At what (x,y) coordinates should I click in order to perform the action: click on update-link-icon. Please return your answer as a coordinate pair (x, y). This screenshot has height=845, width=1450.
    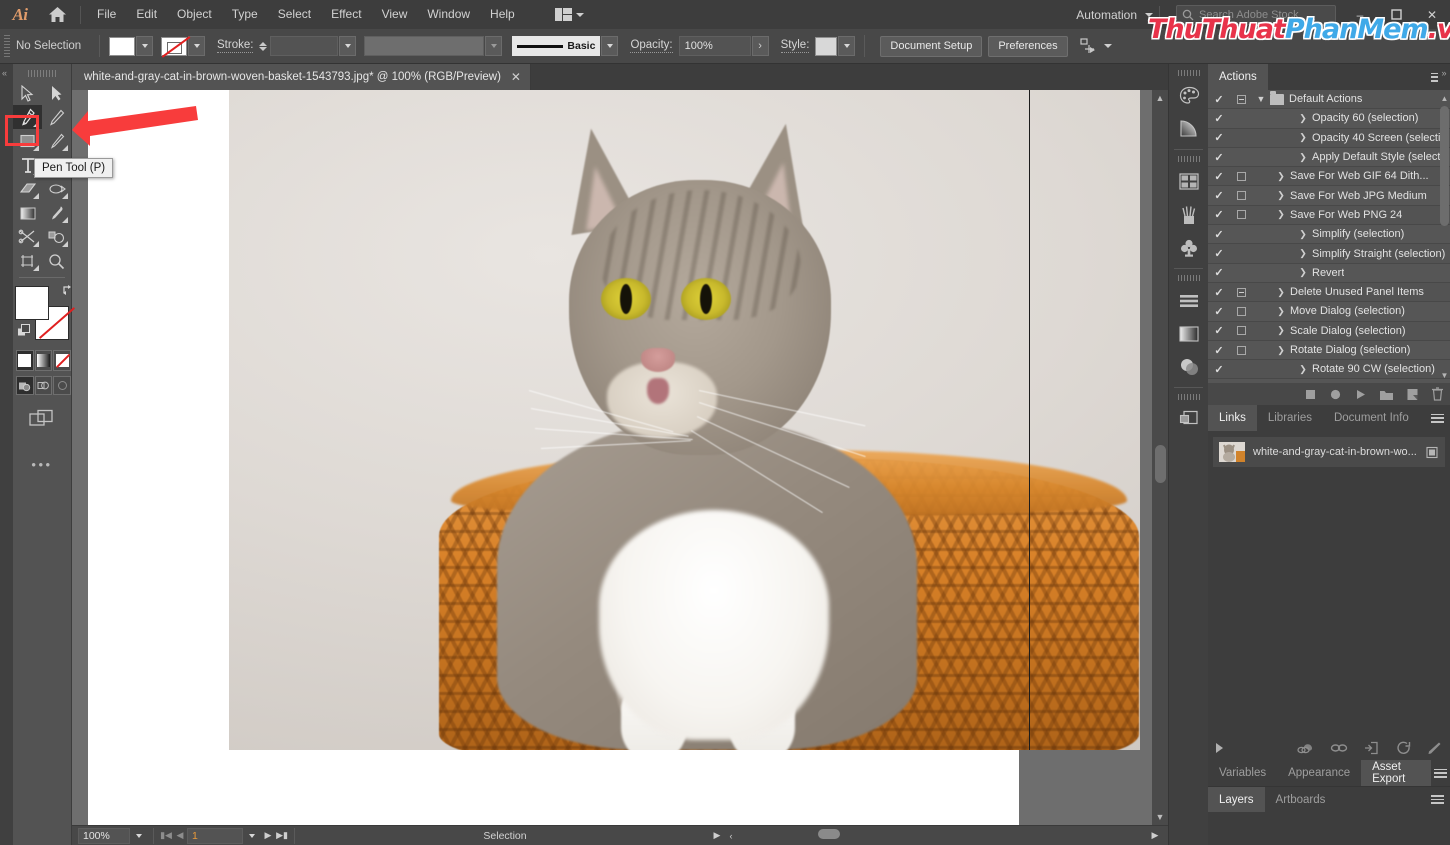
    Looking at the image, I should click on (1372, 748).